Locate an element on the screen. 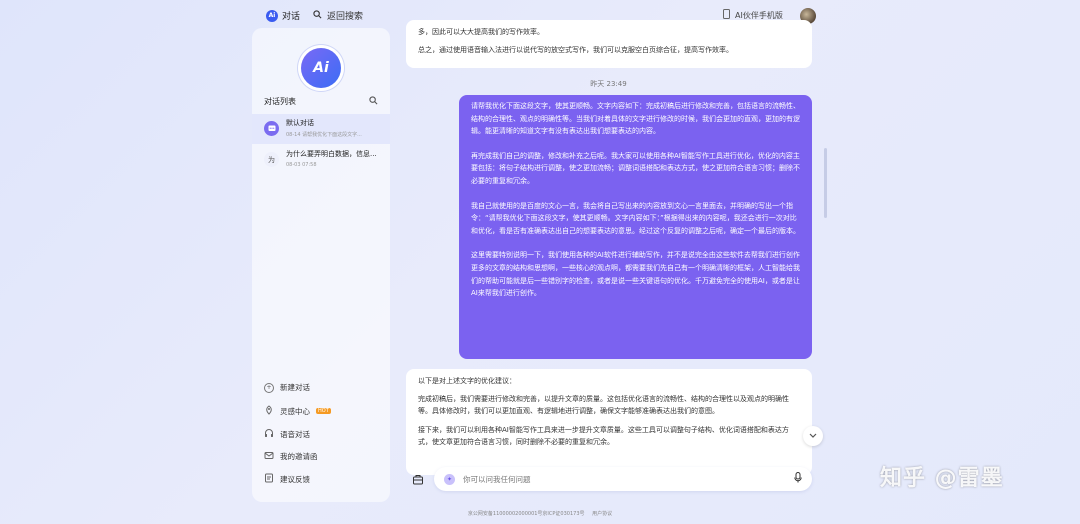  scrollbar-thumb is located at coordinates (825, 183).